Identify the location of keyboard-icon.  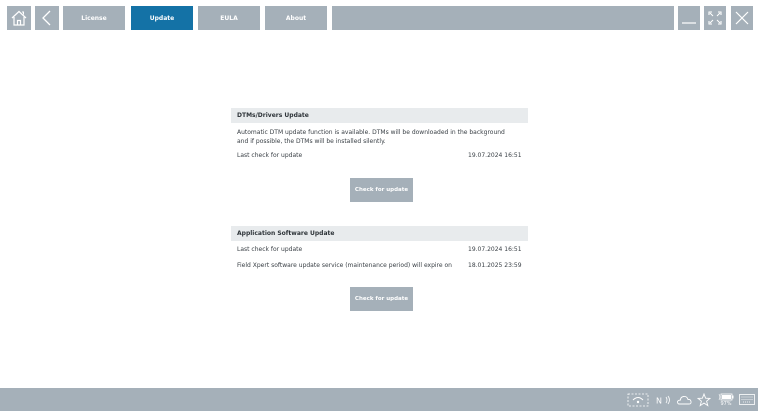
(747, 399).